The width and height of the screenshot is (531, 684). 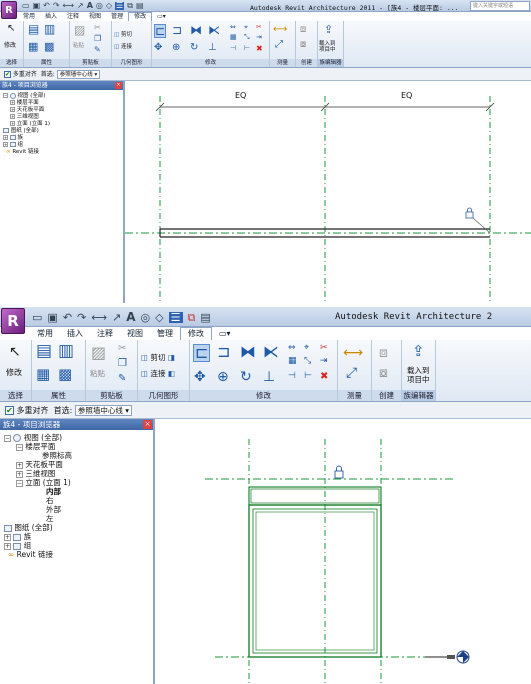 What do you see at coordinates (130, 6) in the screenshot?
I see `close-hidden-icon: ⧉` at bounding box center [130, 6].